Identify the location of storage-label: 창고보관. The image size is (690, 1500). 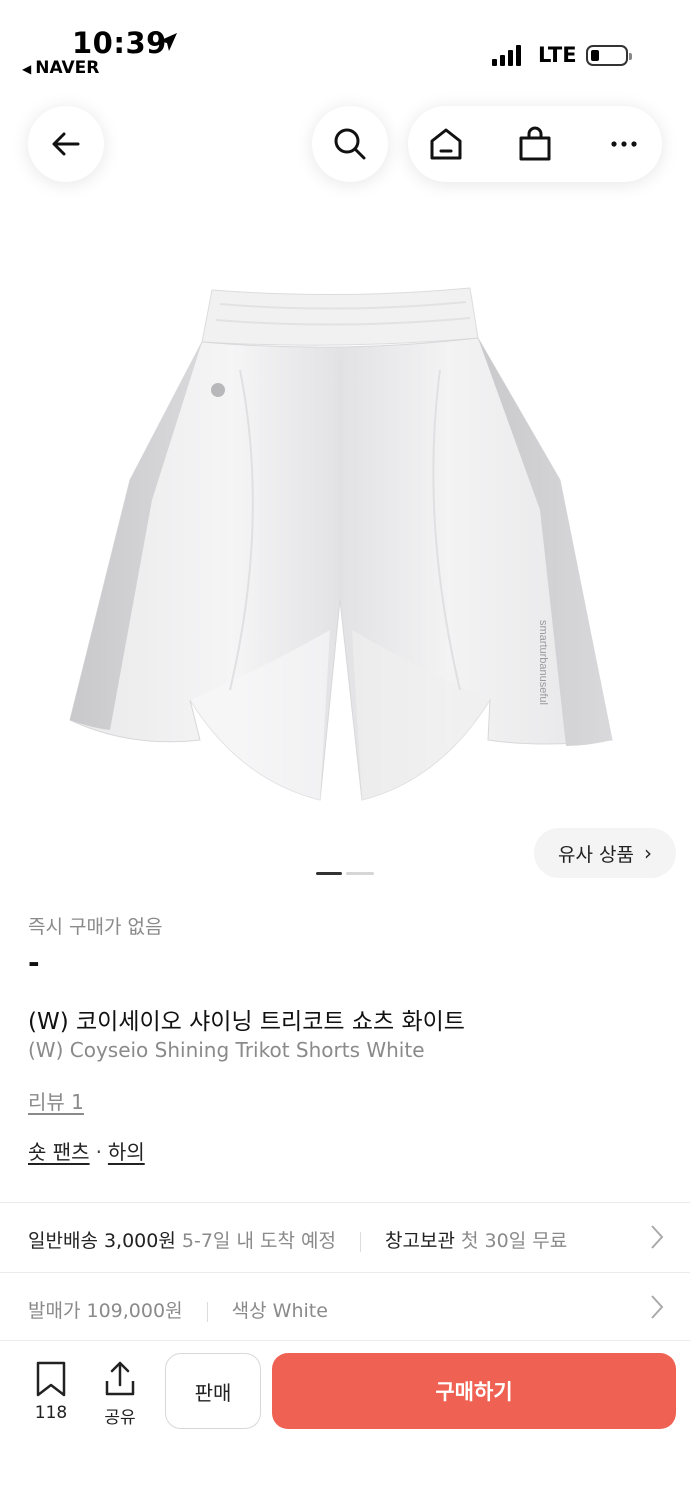
(420, 1241).